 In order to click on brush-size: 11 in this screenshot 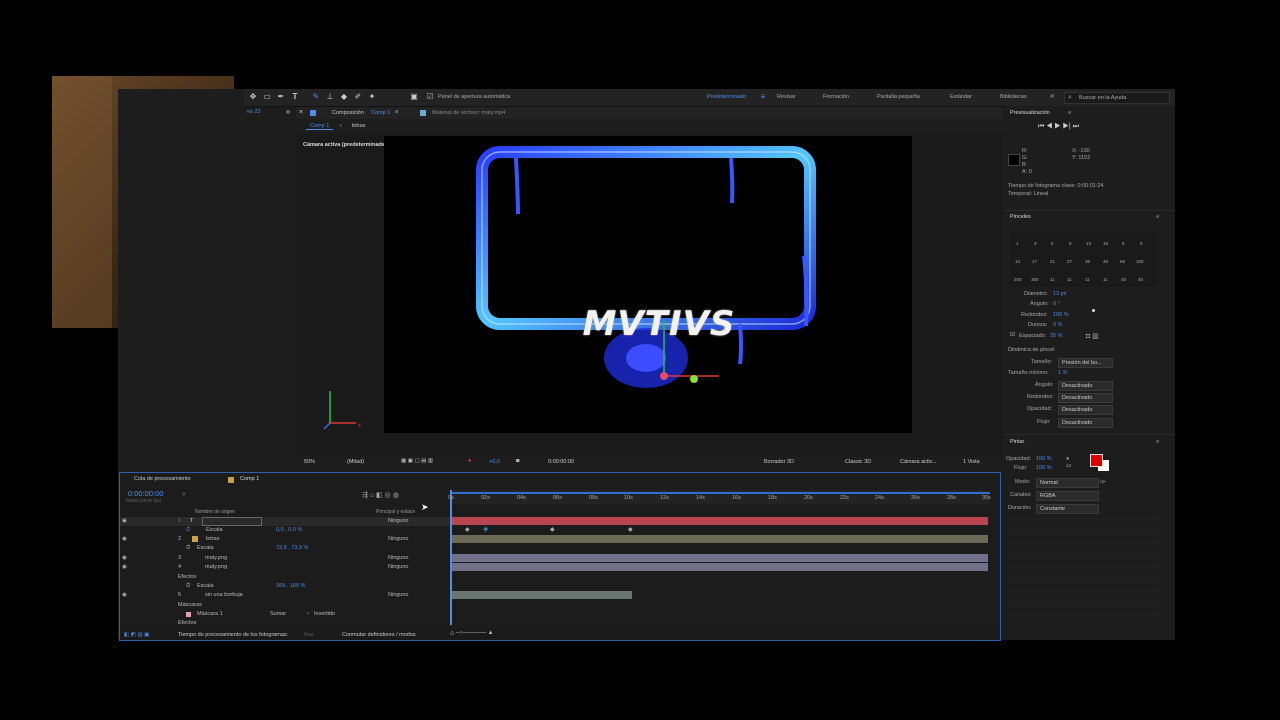, I will do `click(1105, 279)`.